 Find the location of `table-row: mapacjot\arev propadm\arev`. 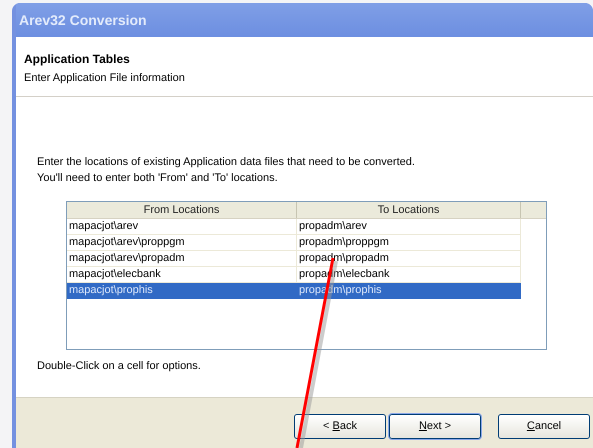

table-row: mapacjot\arev propadm\arev is located at coordinates (294, 227).